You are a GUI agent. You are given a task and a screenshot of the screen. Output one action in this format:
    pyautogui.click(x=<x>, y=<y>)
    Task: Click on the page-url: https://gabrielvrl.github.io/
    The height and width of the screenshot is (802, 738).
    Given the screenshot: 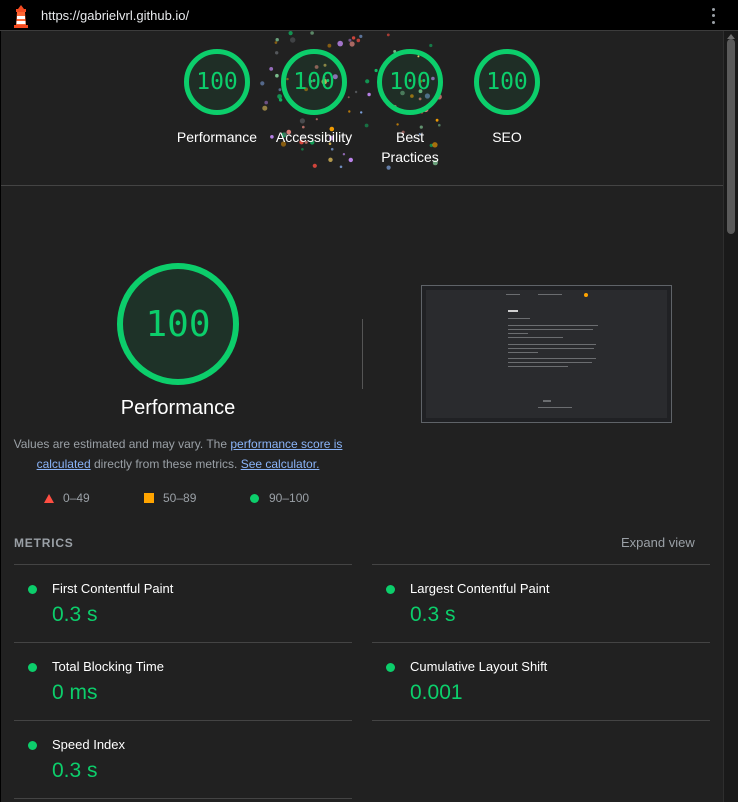 What is the action you would take?
    pyautogui.click(x=115, y=15)
    